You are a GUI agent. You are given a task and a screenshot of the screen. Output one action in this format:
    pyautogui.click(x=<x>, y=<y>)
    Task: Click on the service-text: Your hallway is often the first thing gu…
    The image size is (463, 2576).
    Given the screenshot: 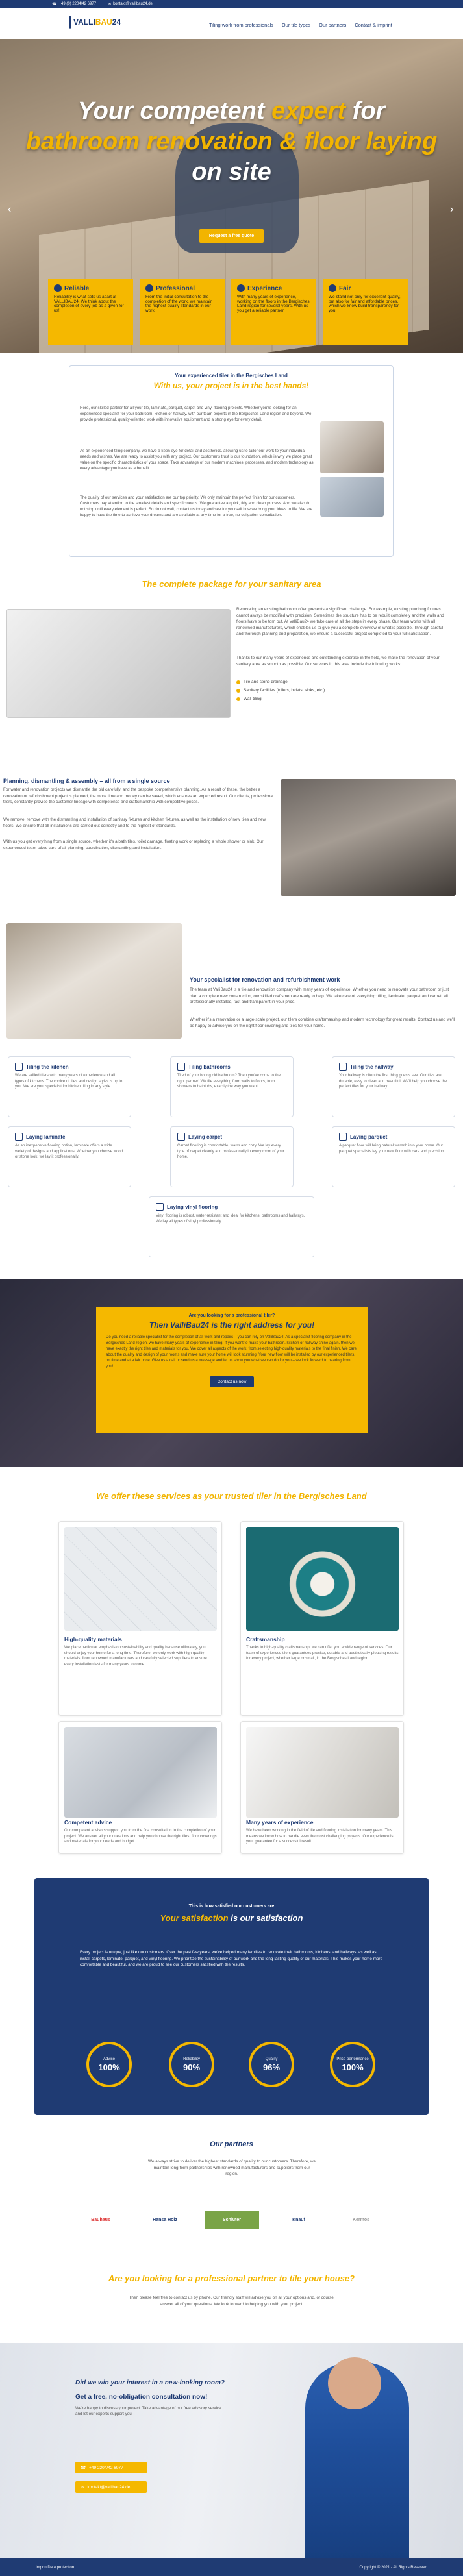 What is the action you would take?
    pyautogui.click(x=393, y=1081)
    